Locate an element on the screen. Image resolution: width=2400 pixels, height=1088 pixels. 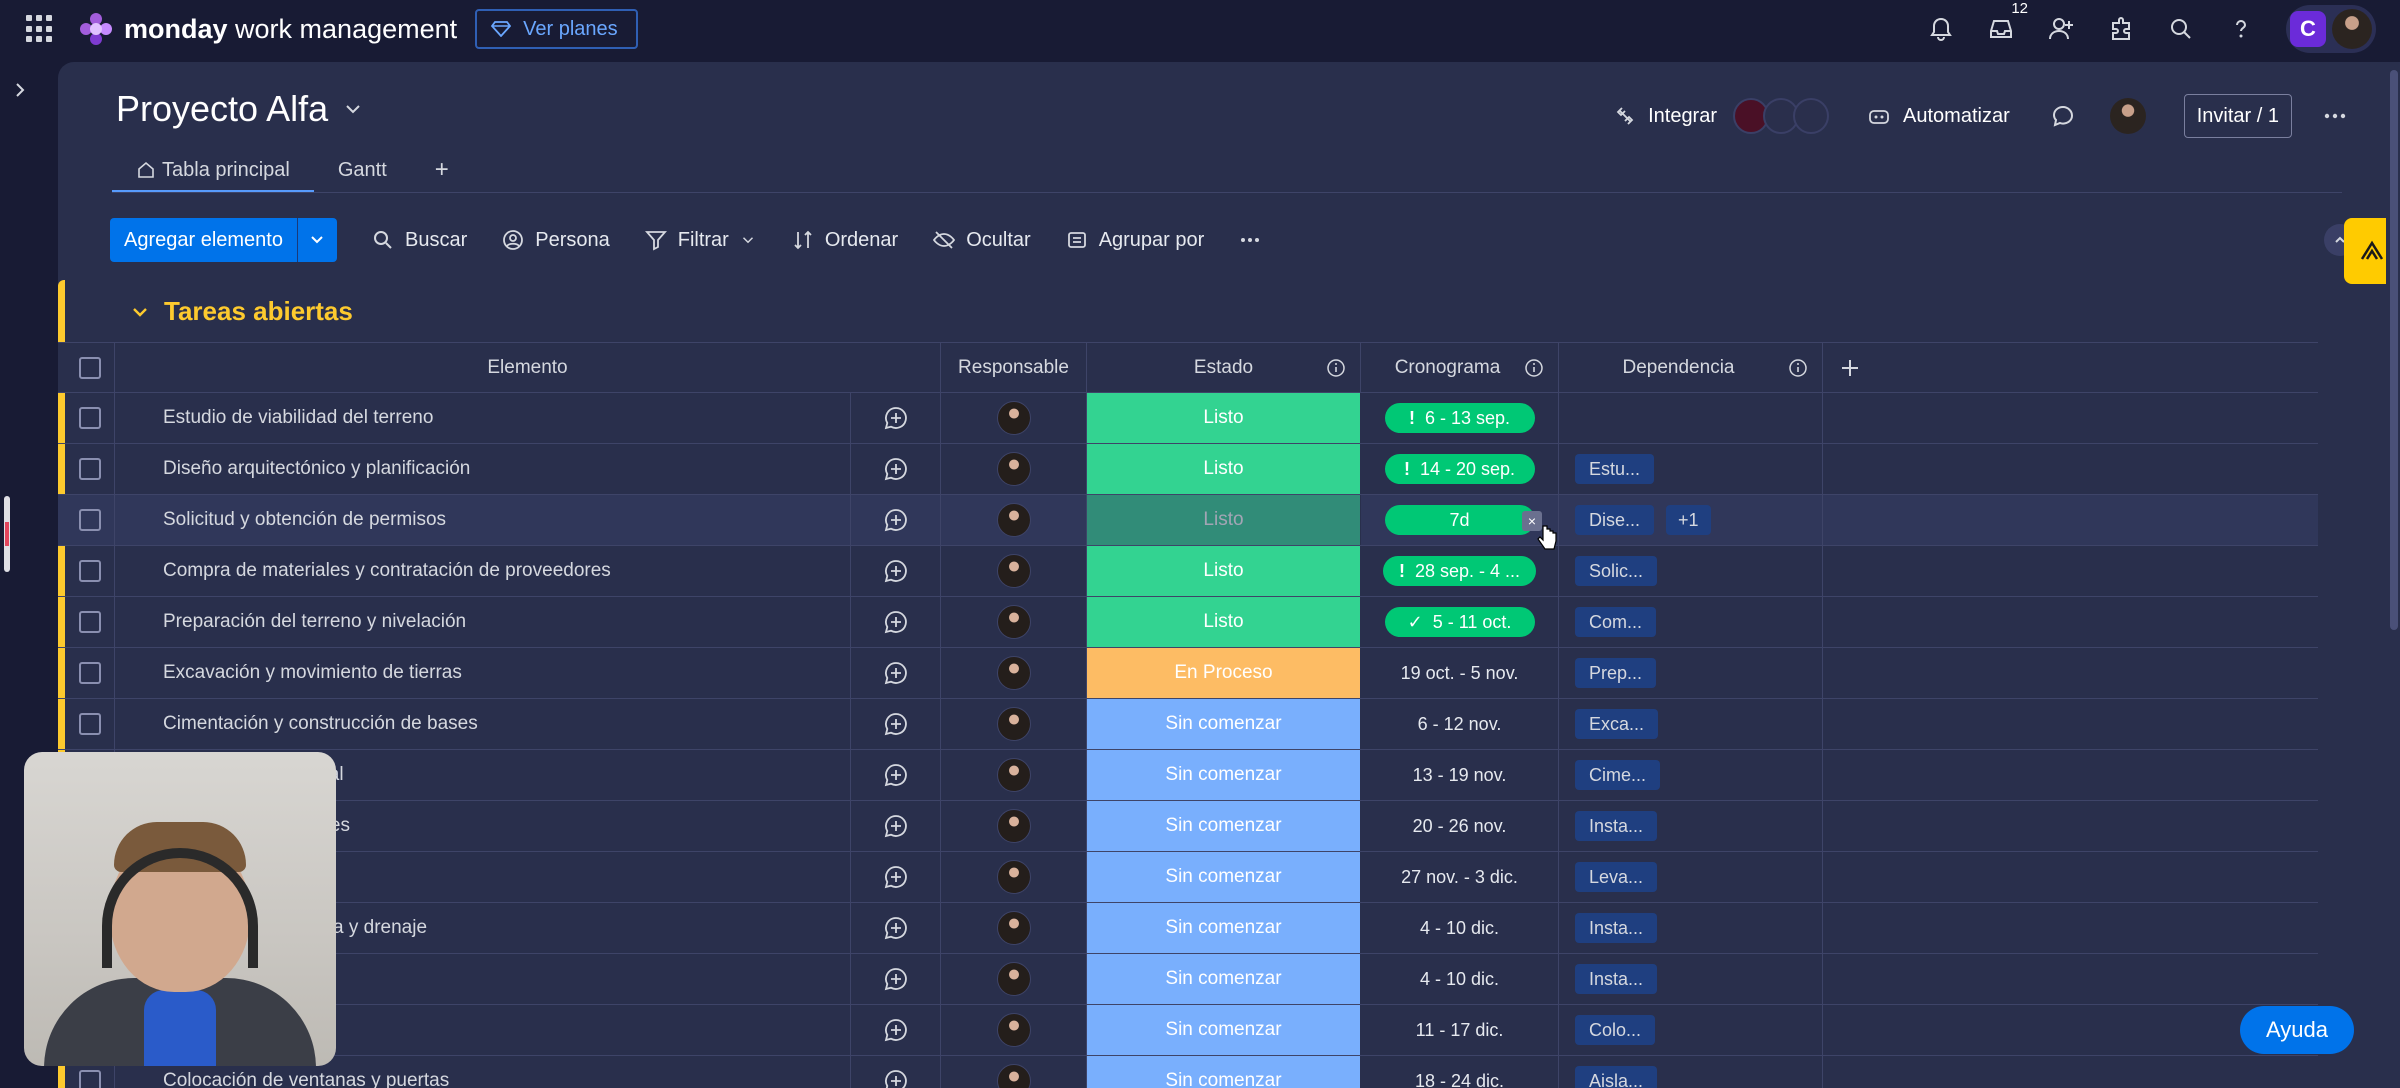
timeline-pill: 4 - 10 dic. is located at coordinates (1460, 928).